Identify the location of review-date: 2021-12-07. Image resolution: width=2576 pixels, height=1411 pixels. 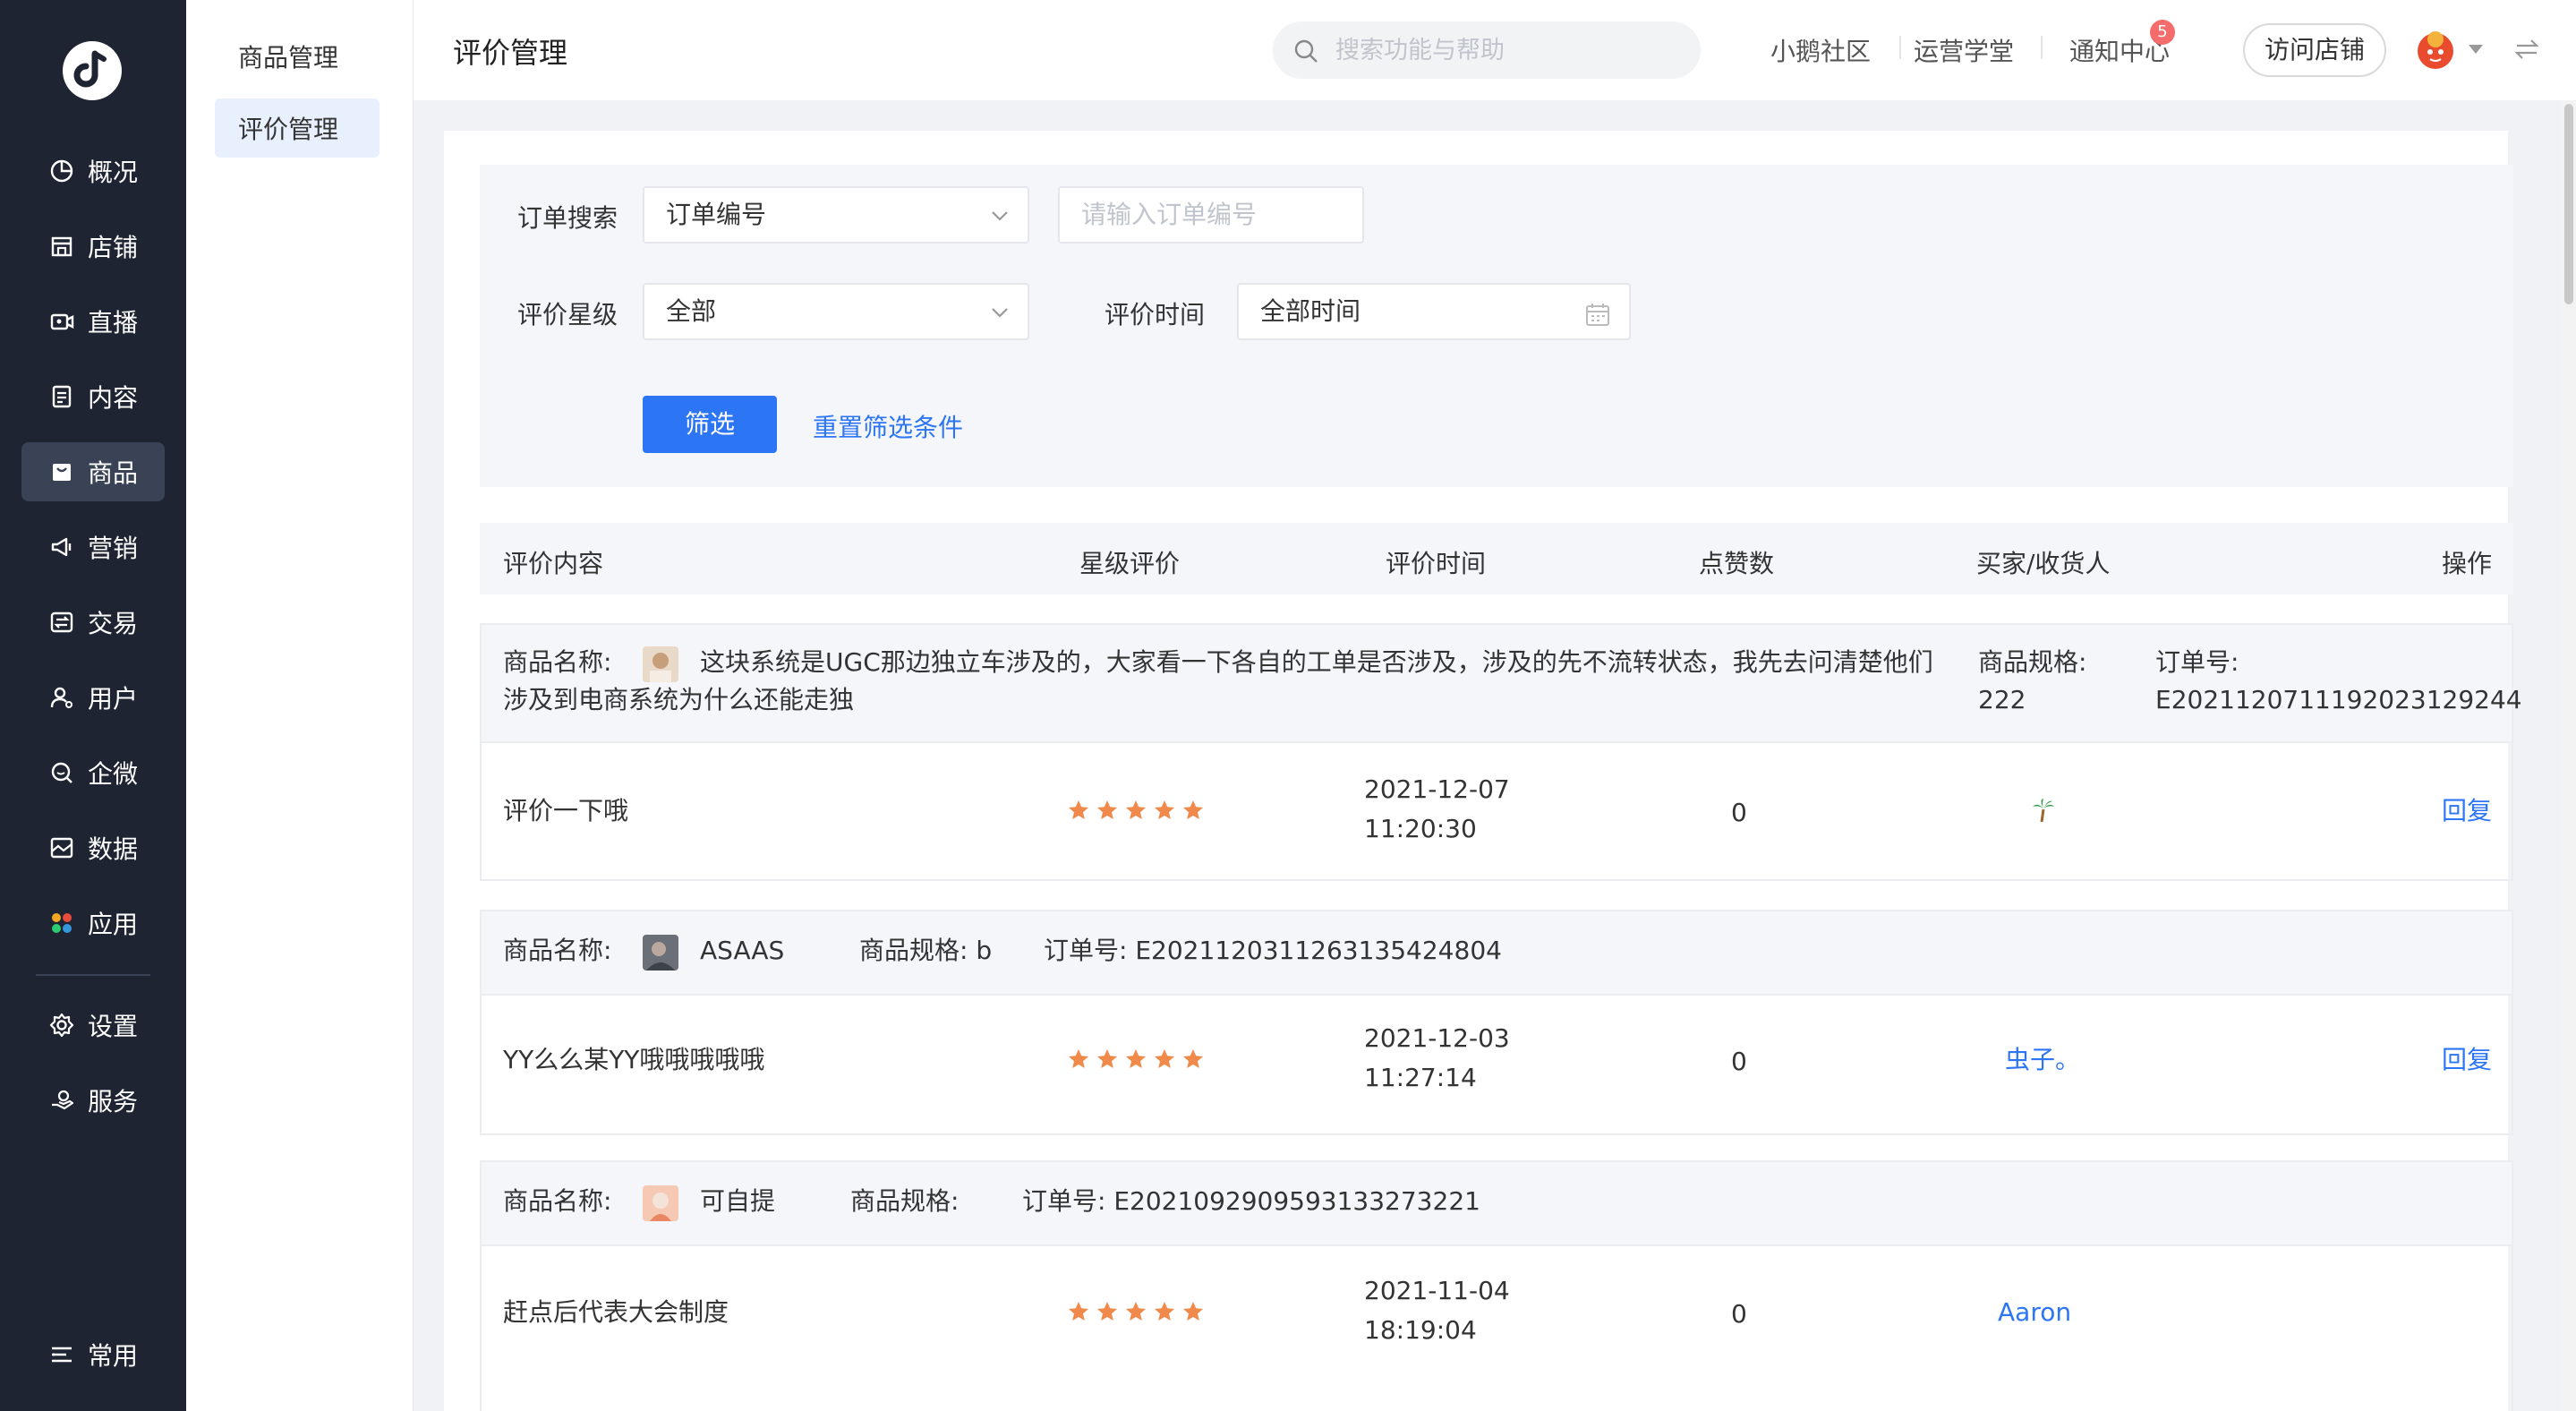
(1437, 789).